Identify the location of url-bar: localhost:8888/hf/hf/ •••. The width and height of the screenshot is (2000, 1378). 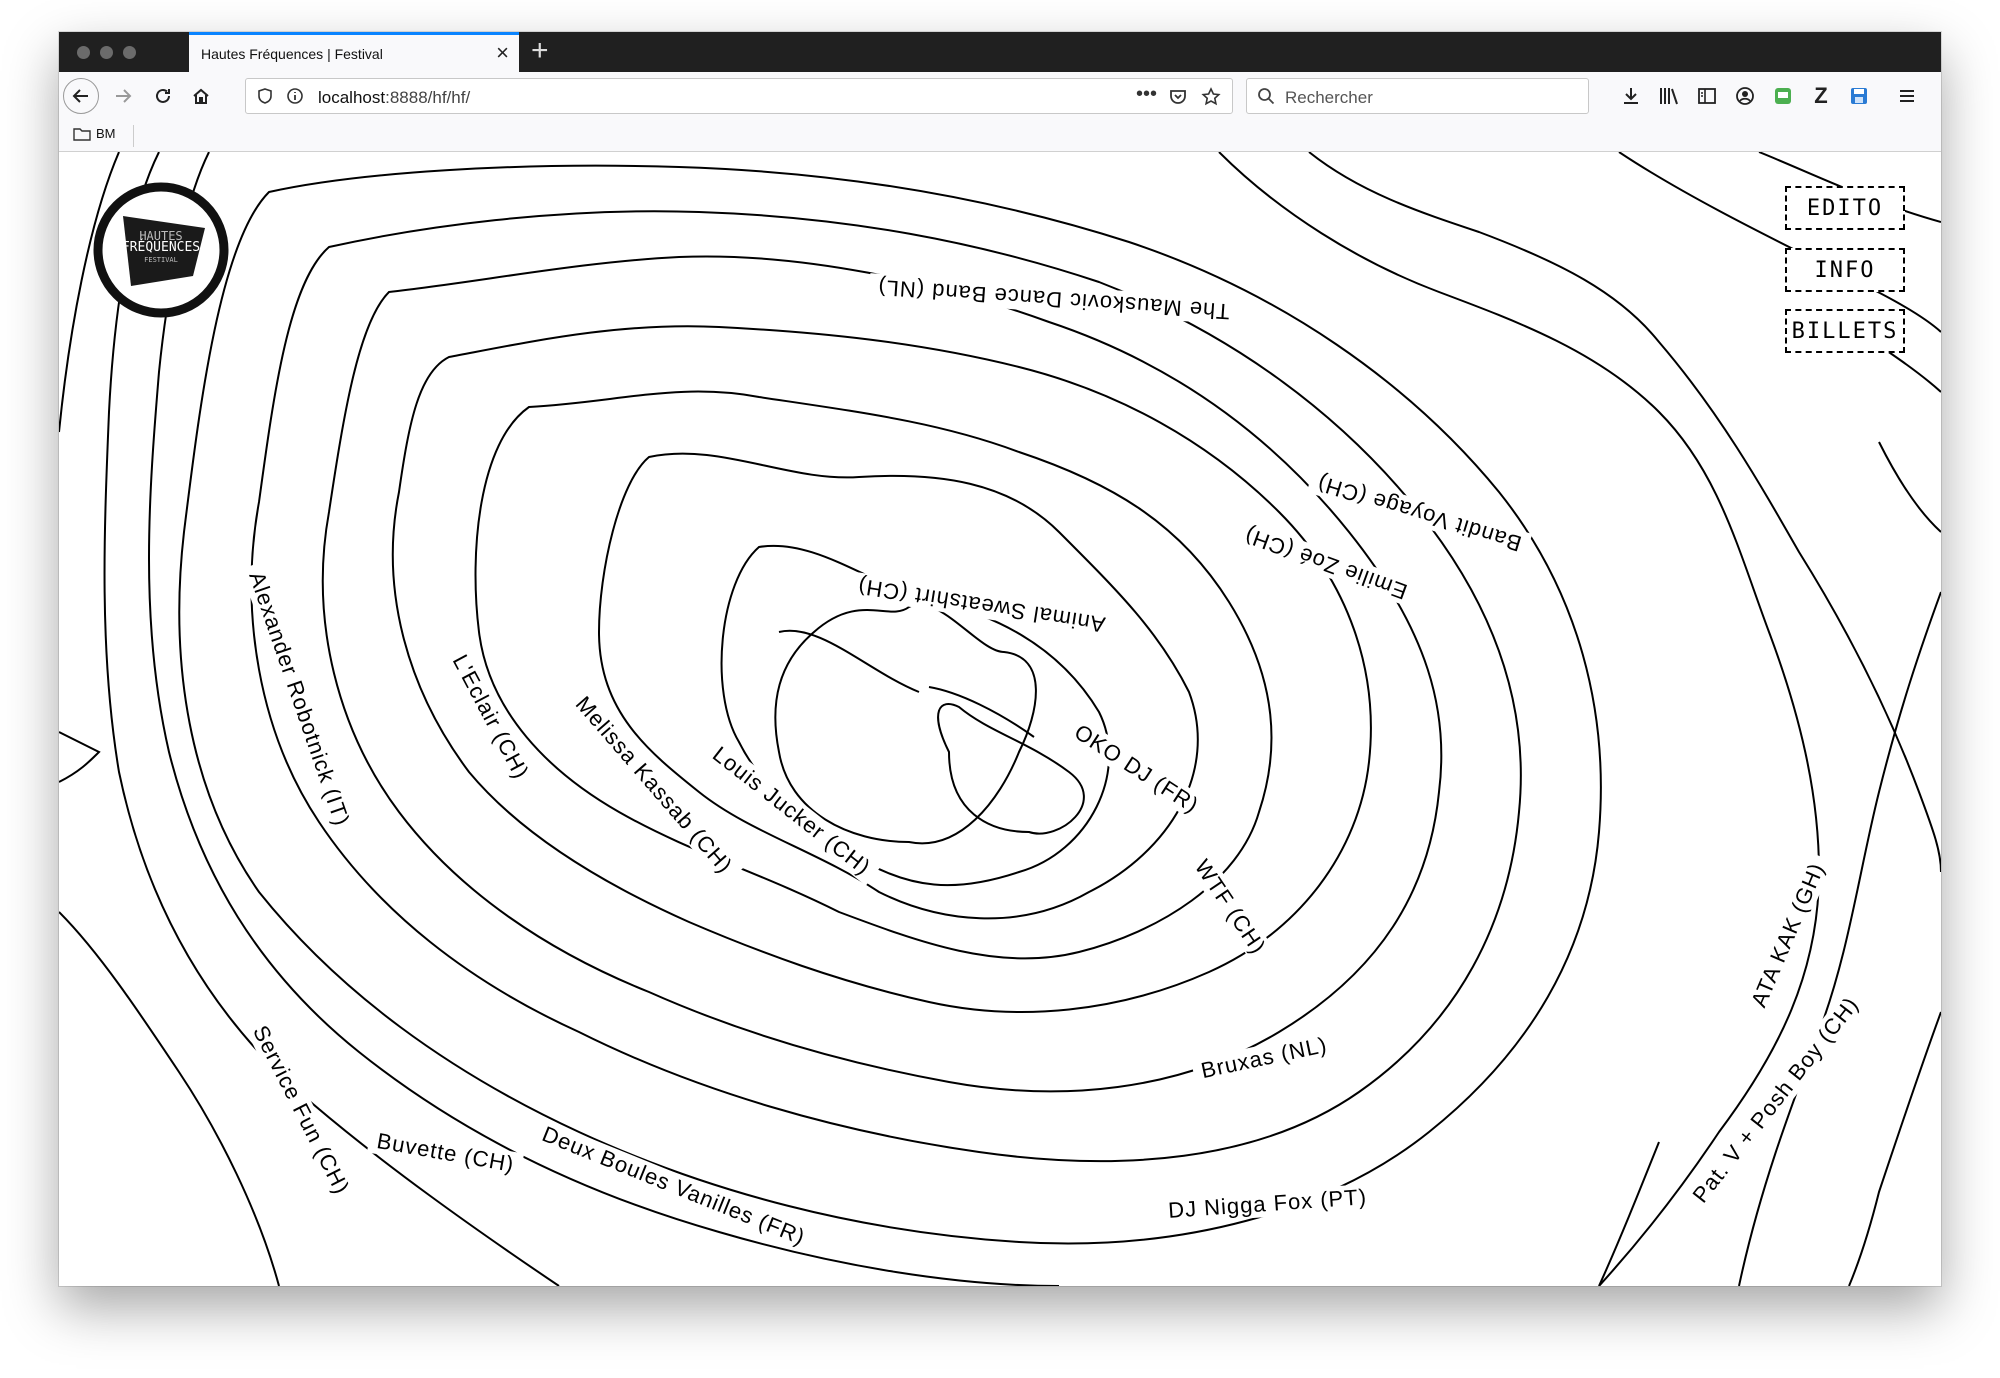
(739, 96).